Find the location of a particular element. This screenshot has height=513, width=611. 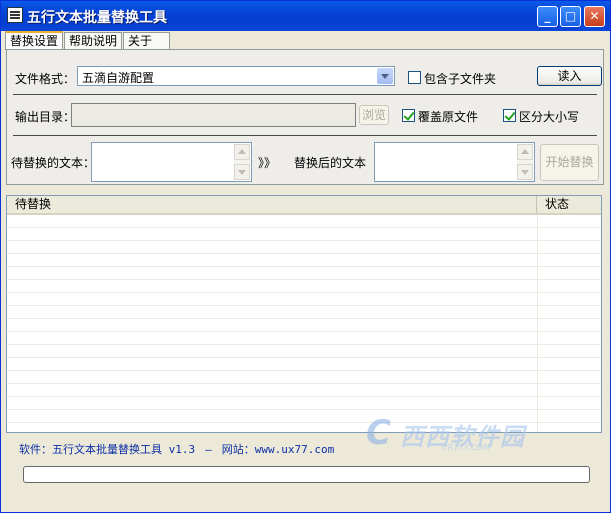

tab-replace-settings: 替换设置 is located at coordinates (34, 40).